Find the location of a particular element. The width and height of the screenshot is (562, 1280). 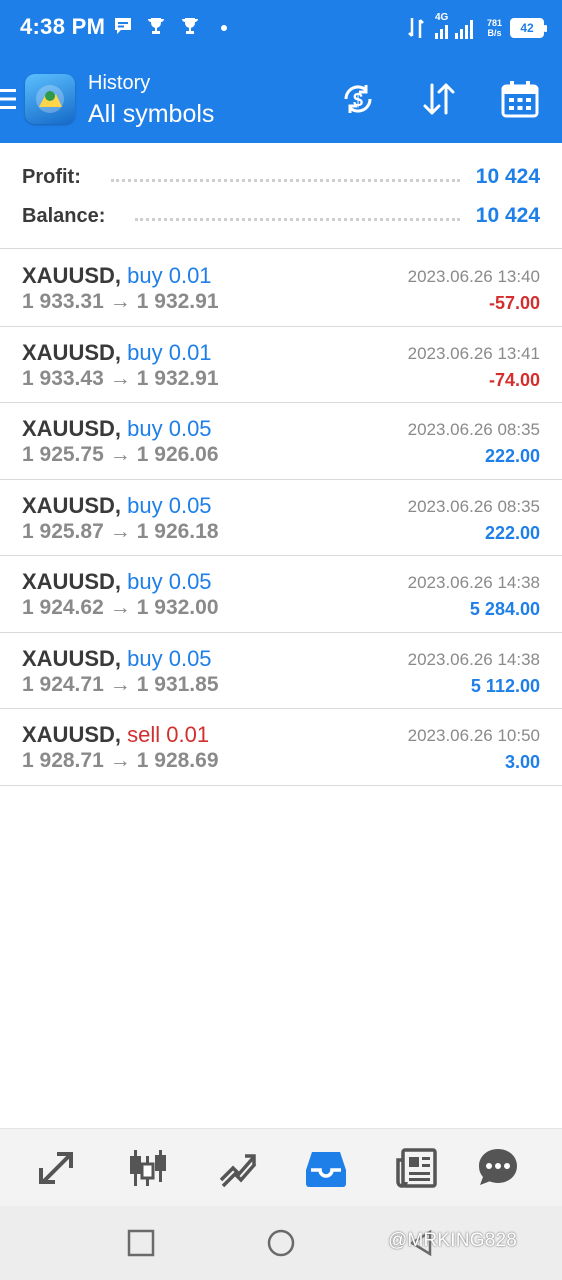

chat-icon is located at coordinates (497, 1167).